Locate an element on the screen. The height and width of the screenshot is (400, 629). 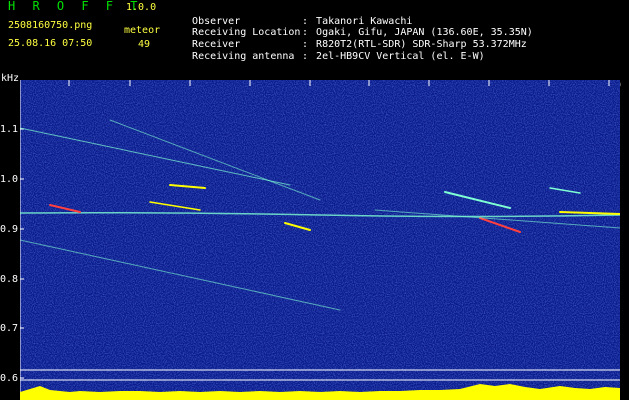
y-tick: 1.0 is located at coordinates (9, 179).